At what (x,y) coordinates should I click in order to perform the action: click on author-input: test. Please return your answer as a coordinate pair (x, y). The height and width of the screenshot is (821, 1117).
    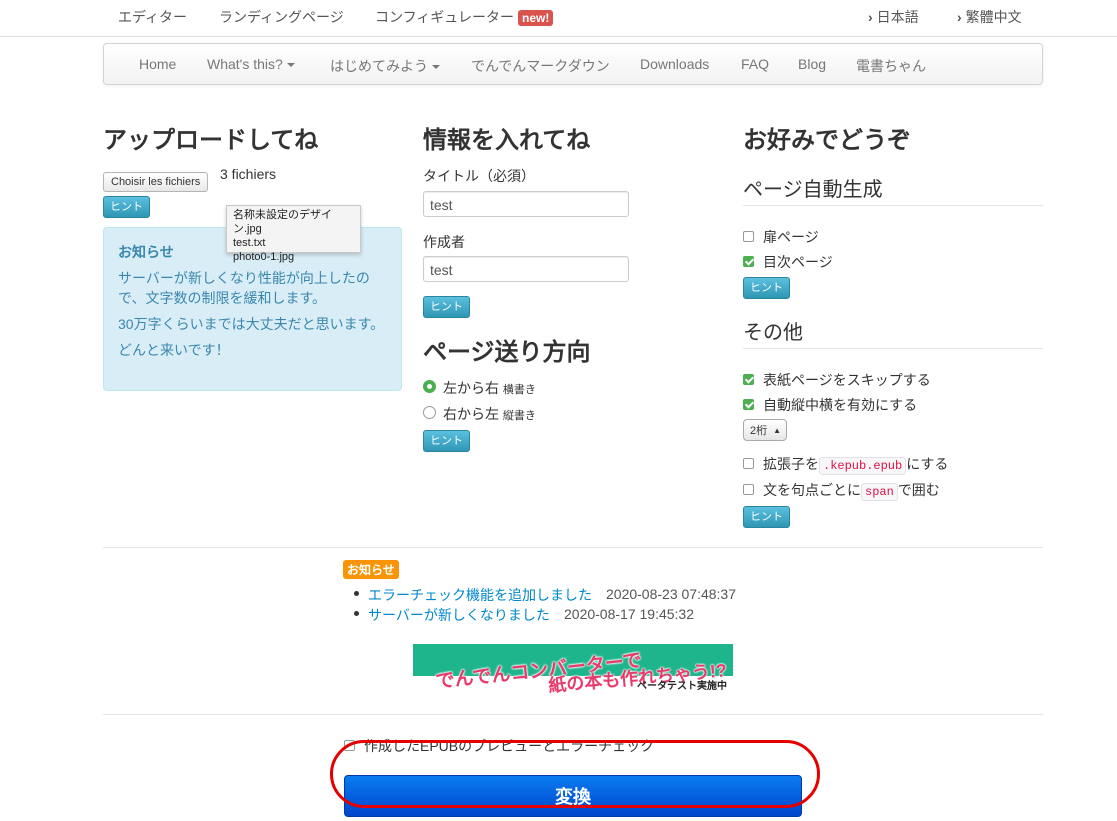
    Looking at the image, I should click on (526, 269).